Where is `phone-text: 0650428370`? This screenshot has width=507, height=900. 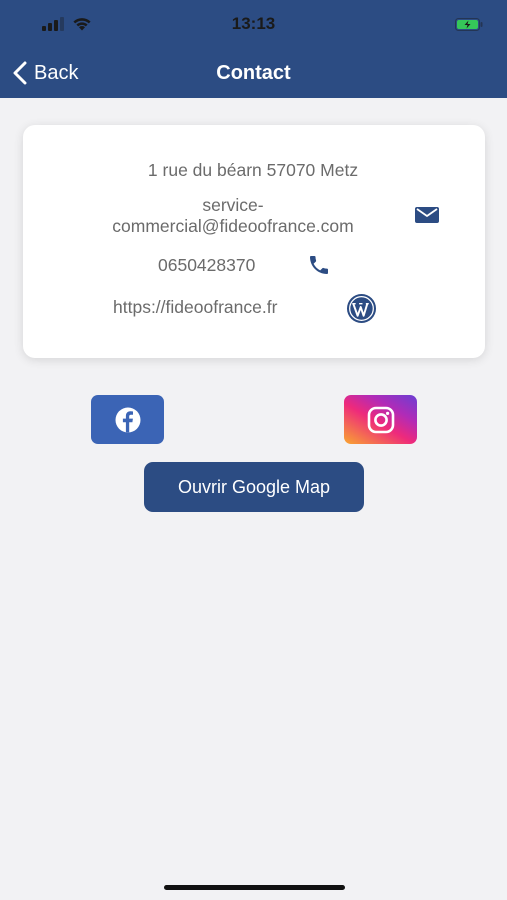
phone-text: 0650428370 is located at coordinates (206, 265).